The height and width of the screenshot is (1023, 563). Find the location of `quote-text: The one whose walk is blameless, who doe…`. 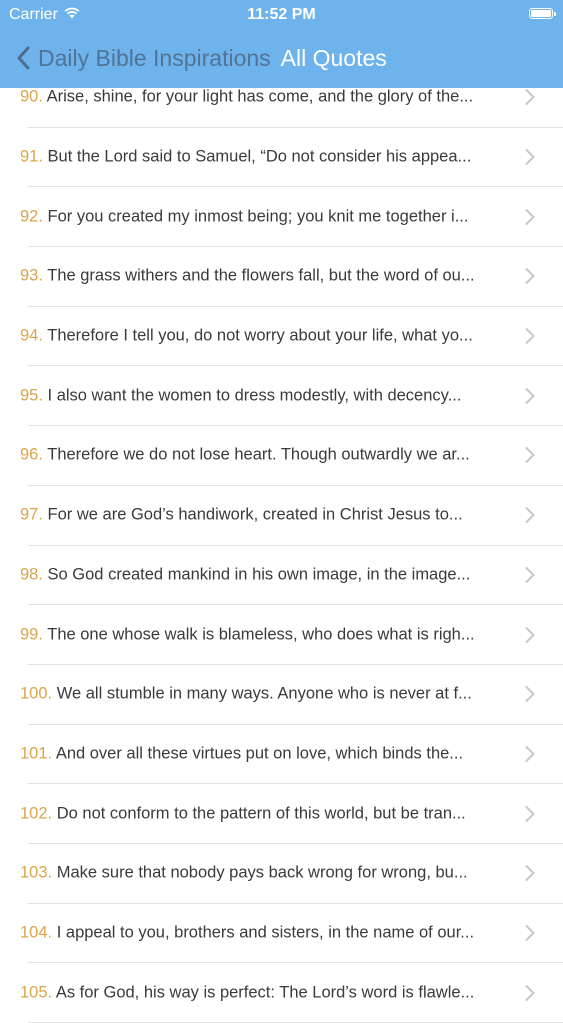

quote-text: The one whose walk is blameless, who doe… is located at coordinates (261, 634).